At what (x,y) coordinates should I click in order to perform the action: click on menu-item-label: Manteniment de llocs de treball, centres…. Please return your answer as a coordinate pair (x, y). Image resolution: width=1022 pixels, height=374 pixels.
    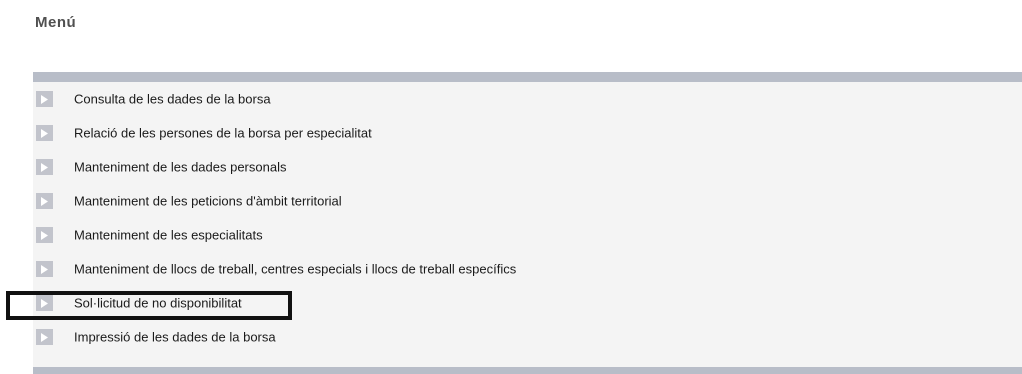
    Looking at the image, I should click on (295, 269).